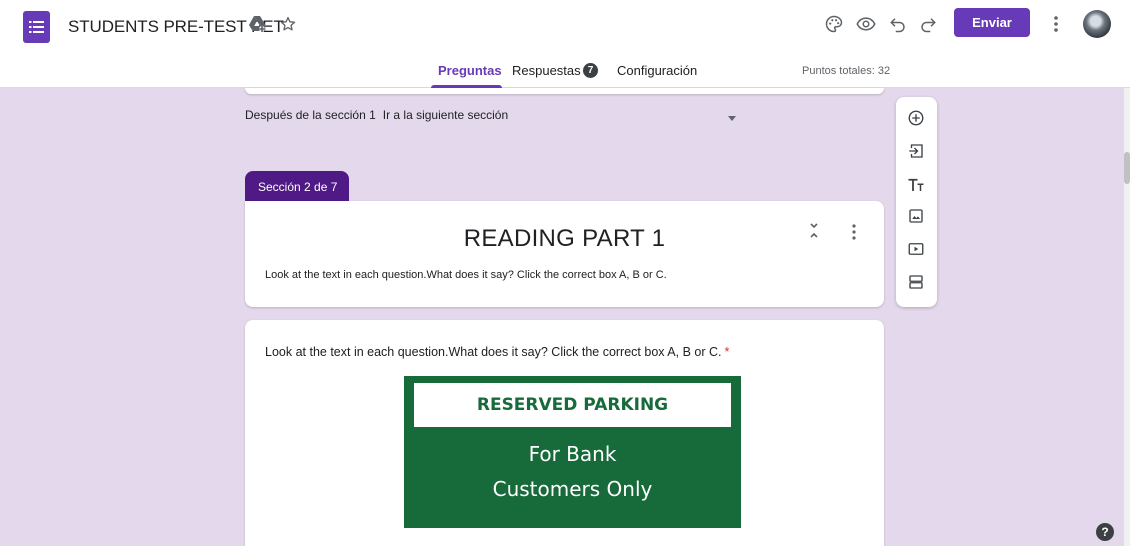 The height and width of the screenshot is (546, 1130). What do you see at coordinates (727, 352) in the screenshot?
I see `required-mark: *` at bounding box center [727, 352].